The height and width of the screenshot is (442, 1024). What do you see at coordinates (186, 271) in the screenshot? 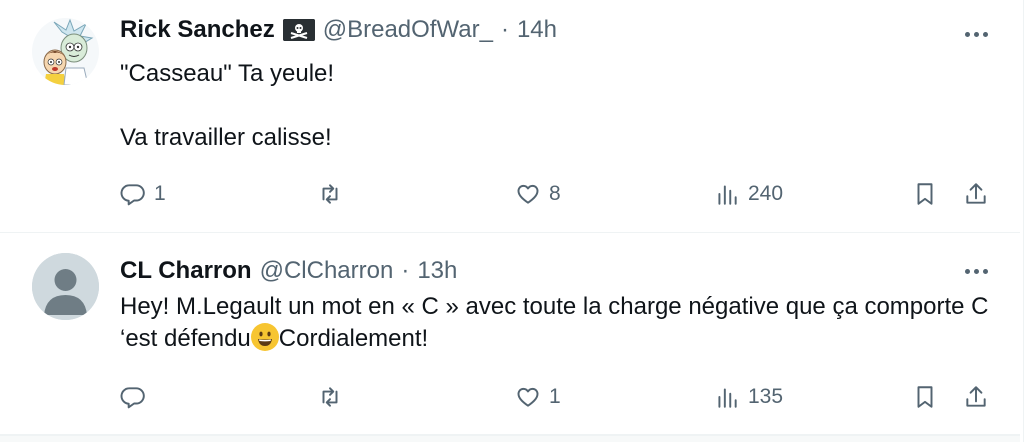
I see `display-name: CL Charron` at bounding box center [186, 271].